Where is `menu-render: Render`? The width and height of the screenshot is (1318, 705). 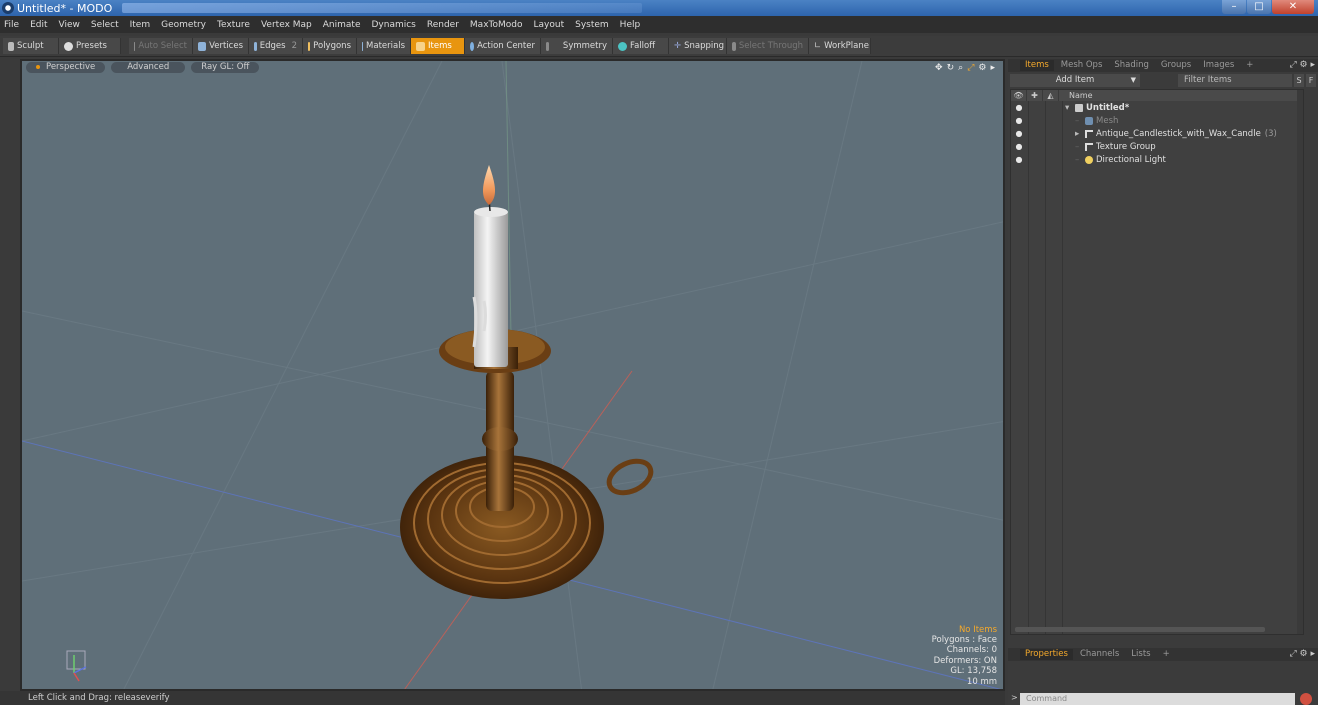
menu-render: Render is located at coordinates (443, 25).